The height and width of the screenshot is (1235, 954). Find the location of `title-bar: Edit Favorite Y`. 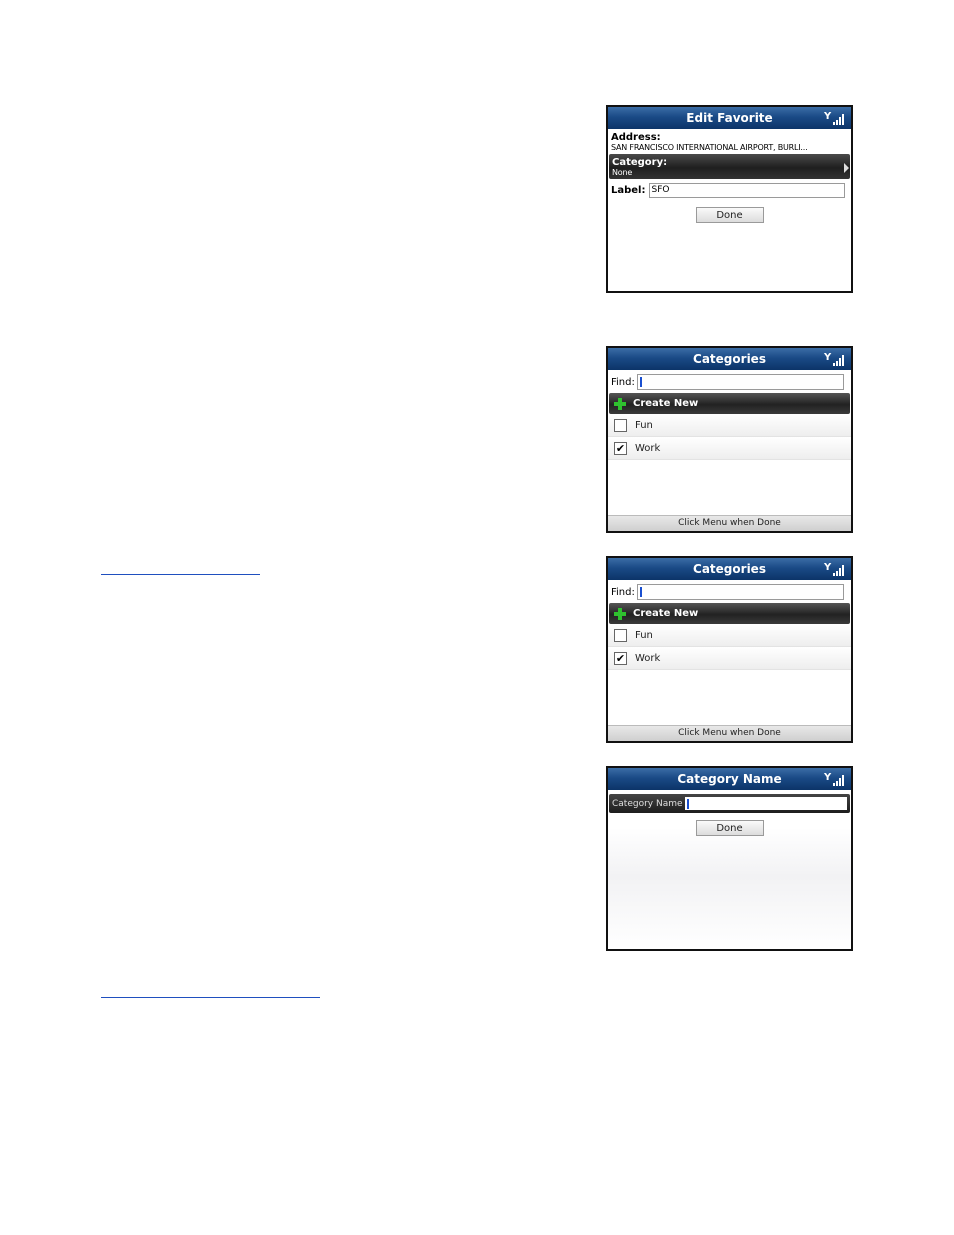

title-bar: Edit Favorite Y is located at coordinates (729, 118).